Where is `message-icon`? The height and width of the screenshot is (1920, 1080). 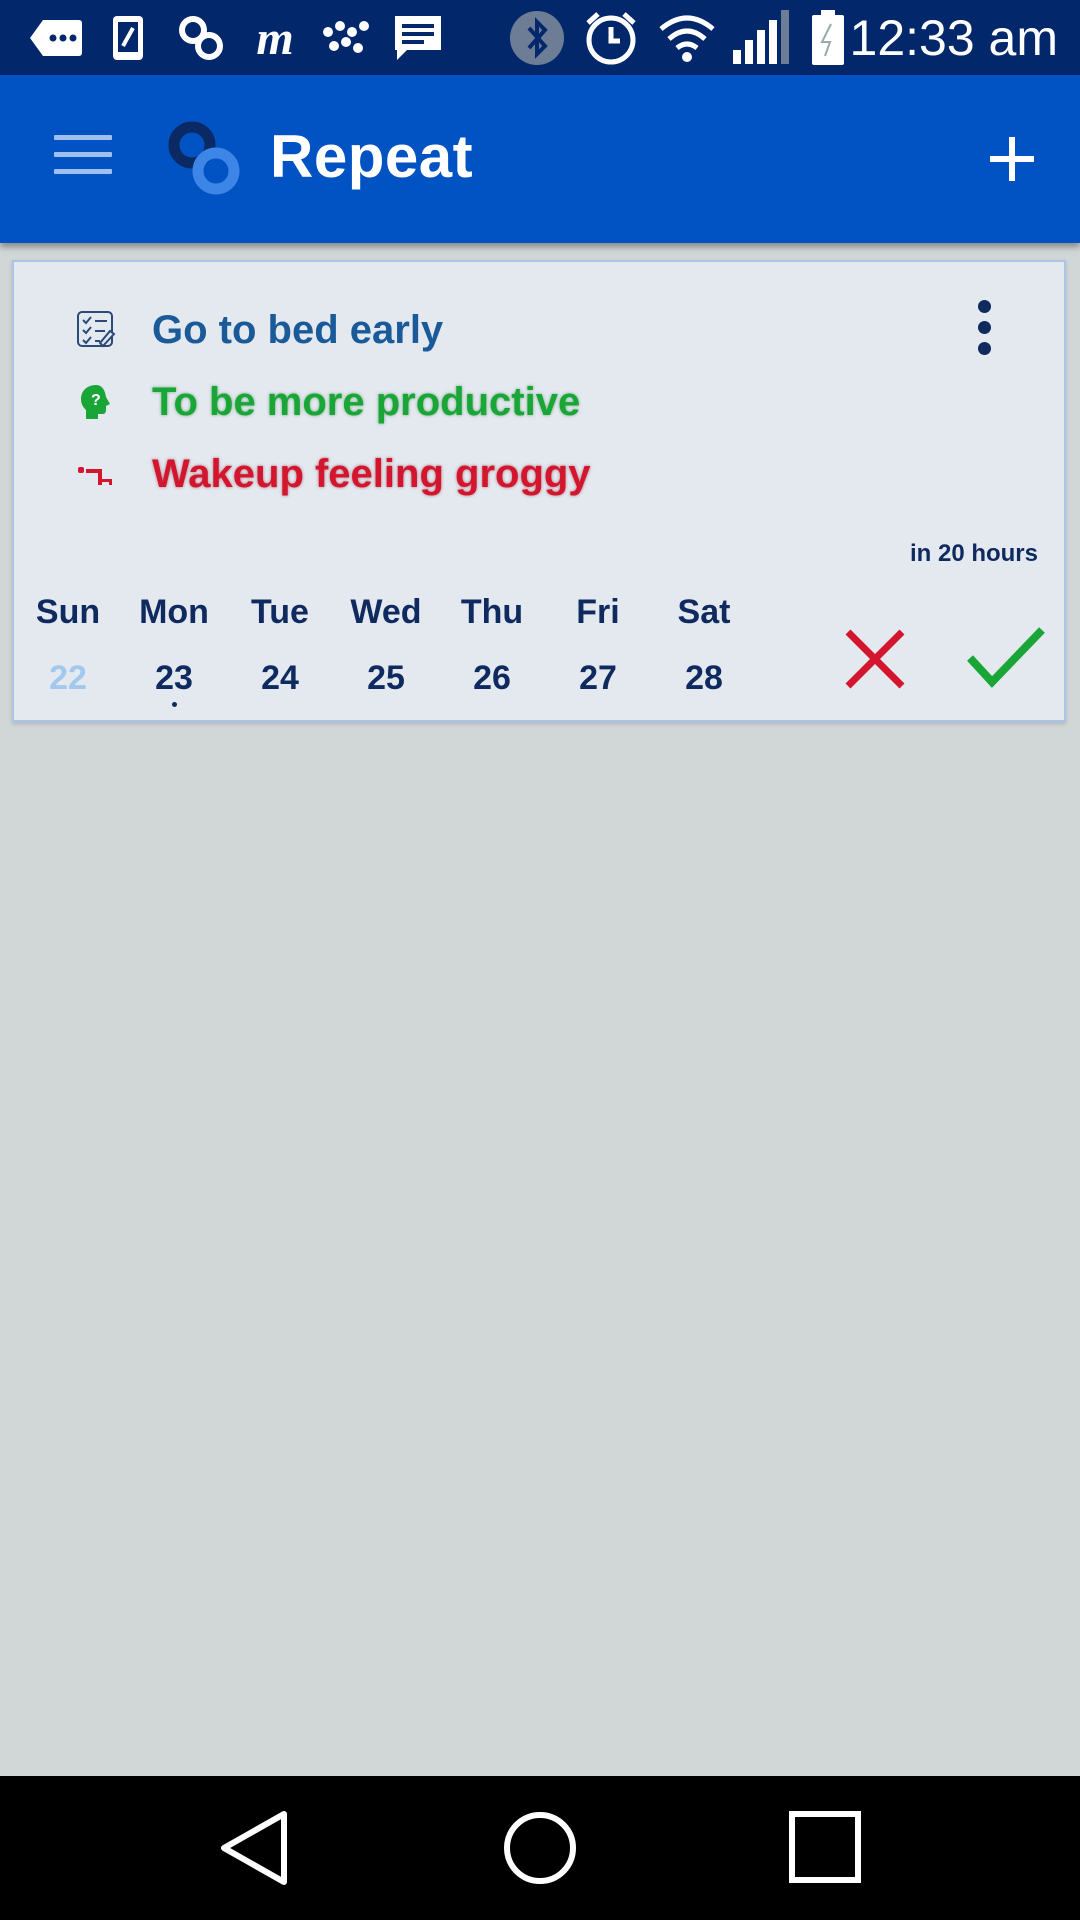
message-icon is located at coordinates (418, 38).